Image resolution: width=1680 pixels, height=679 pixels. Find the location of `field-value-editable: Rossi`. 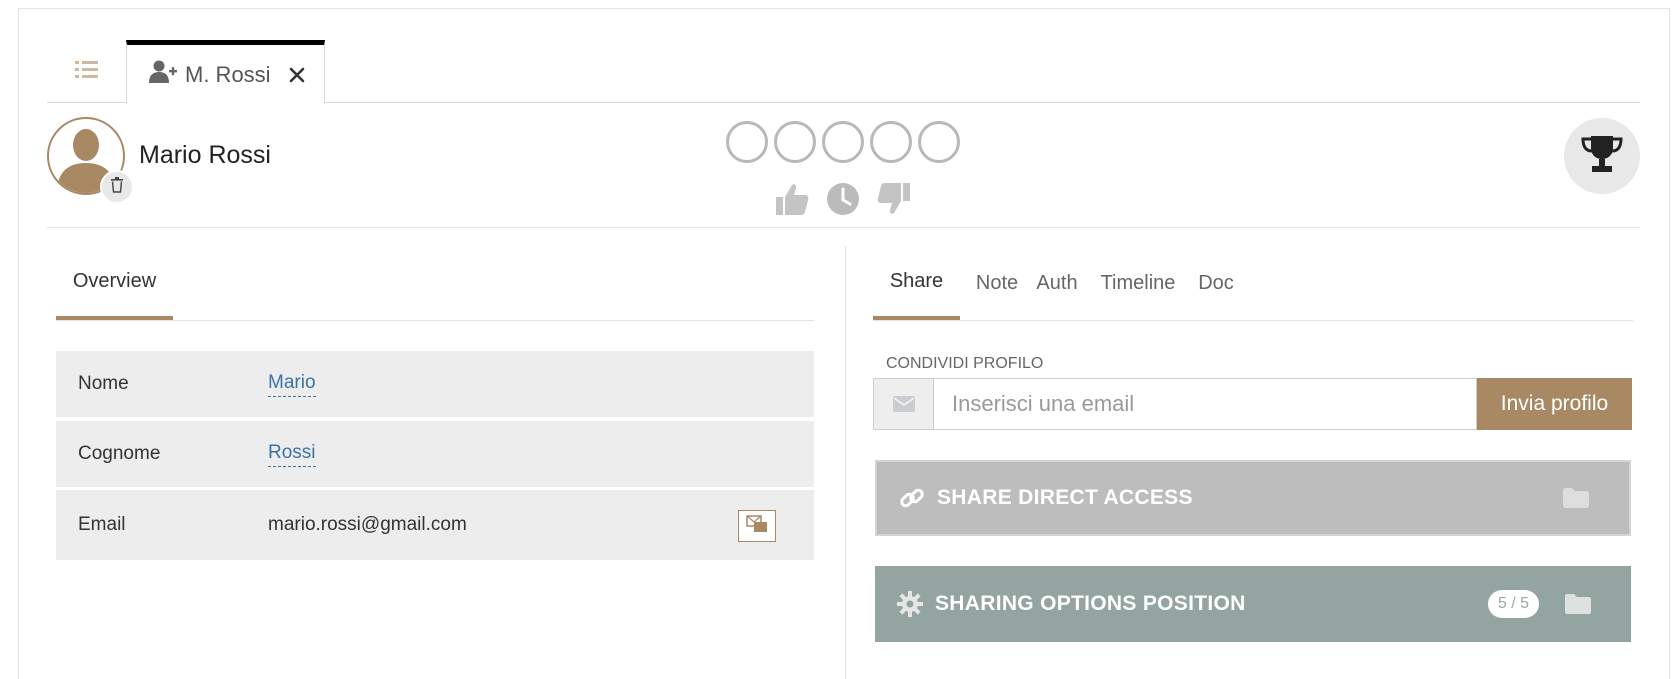

field-value-editable: Rossi is located at coordinates (292, 454).